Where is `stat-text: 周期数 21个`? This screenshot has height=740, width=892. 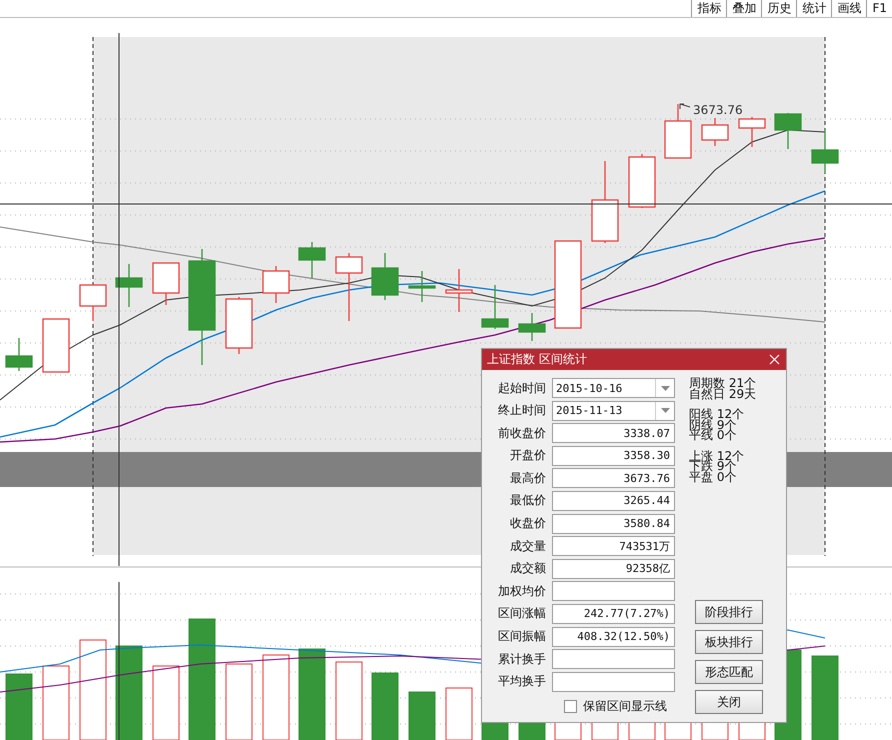 stat-text: 周期数 21个 is located at coordinates (723, 383).